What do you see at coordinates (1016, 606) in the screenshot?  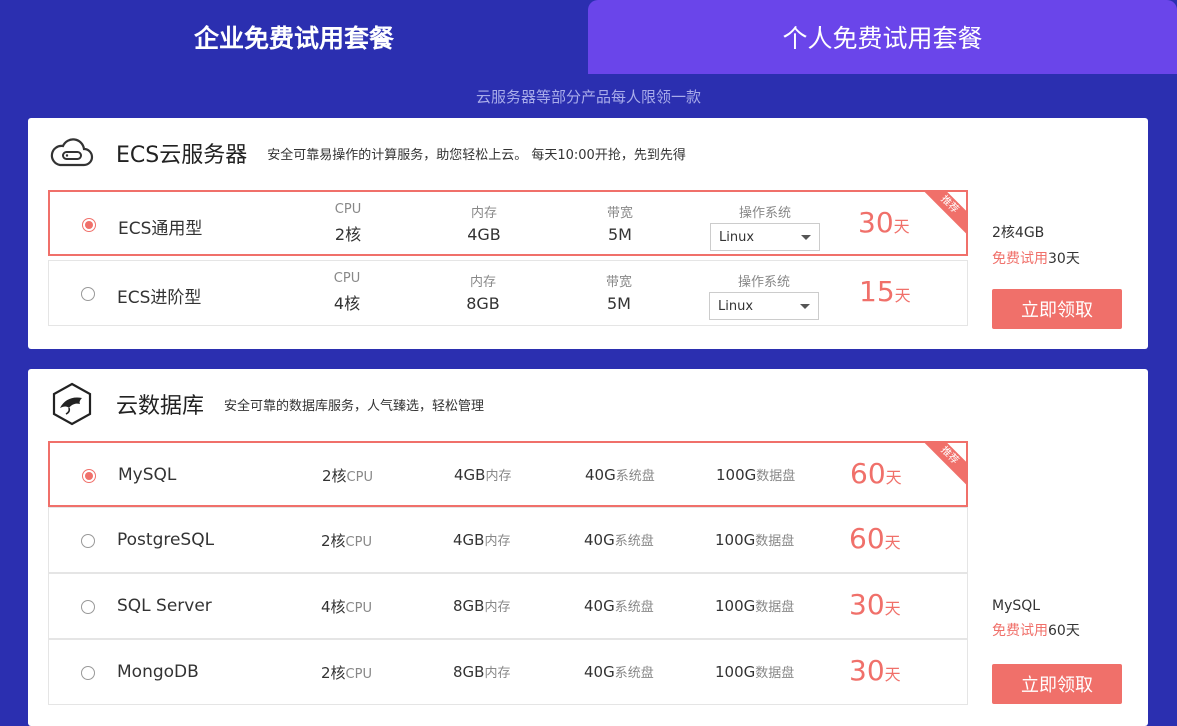 I see `summary-spec: MySQL` at bounding box center [1016, 606].